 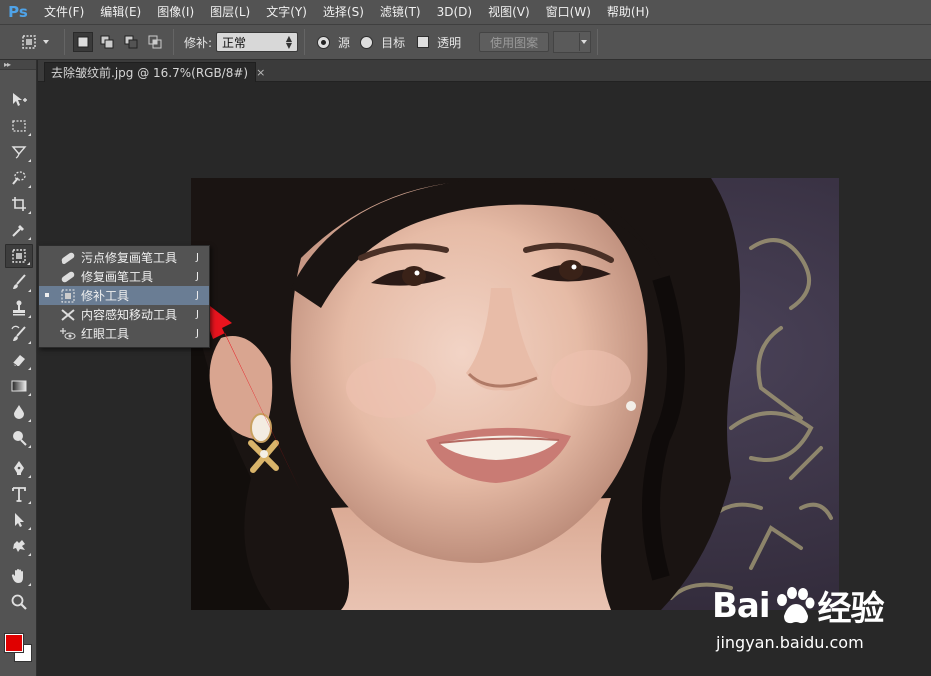 What do you see at coordinates (124, 276) in the screenshot?
I see `flyout-item-healing-brush: 修复画笔工具 J` at bounding box center [124, 276].